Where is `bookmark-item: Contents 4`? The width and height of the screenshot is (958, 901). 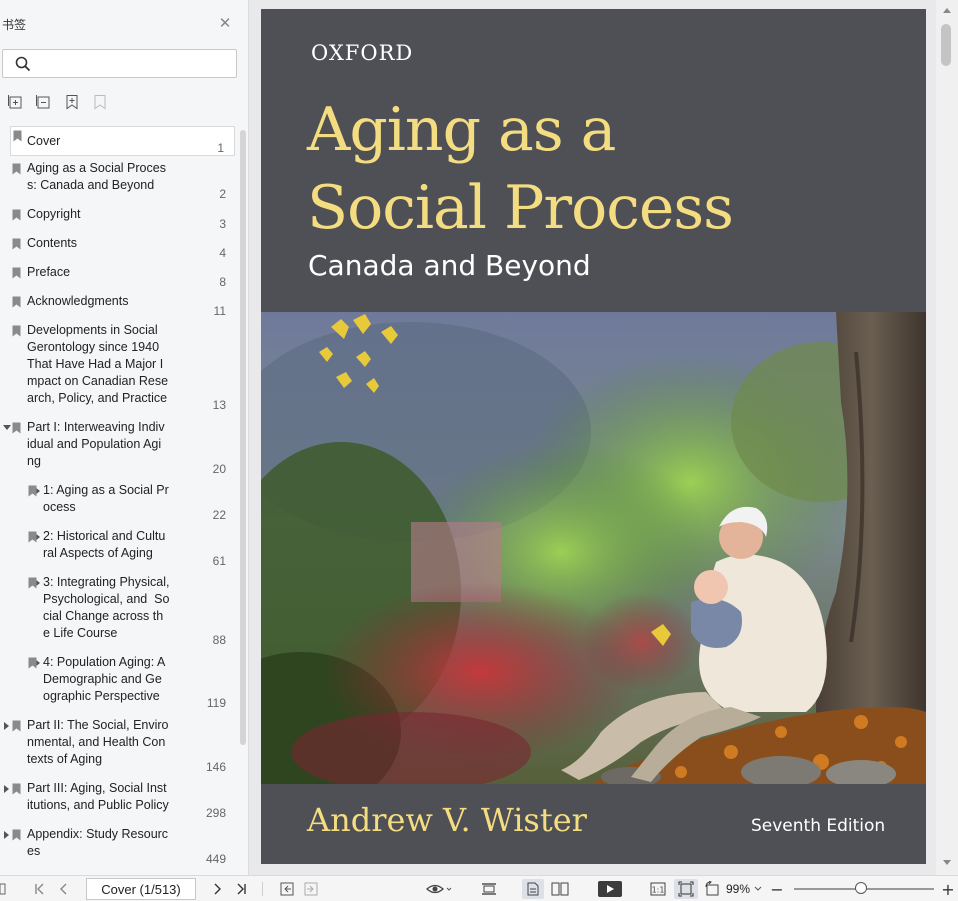
bookmark-item: Contents 4 is located at coordinates (118, 248).